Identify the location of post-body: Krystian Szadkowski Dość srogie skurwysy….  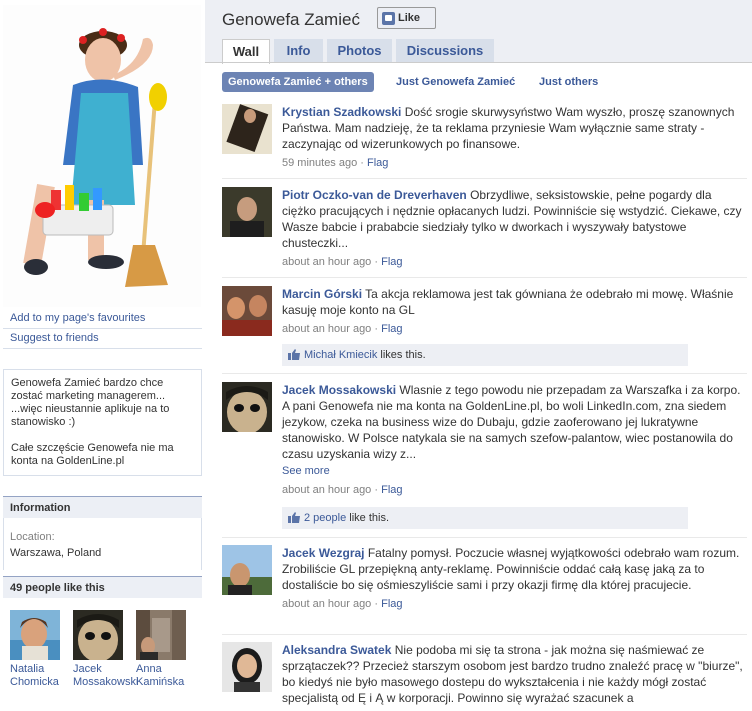
(515, 137).